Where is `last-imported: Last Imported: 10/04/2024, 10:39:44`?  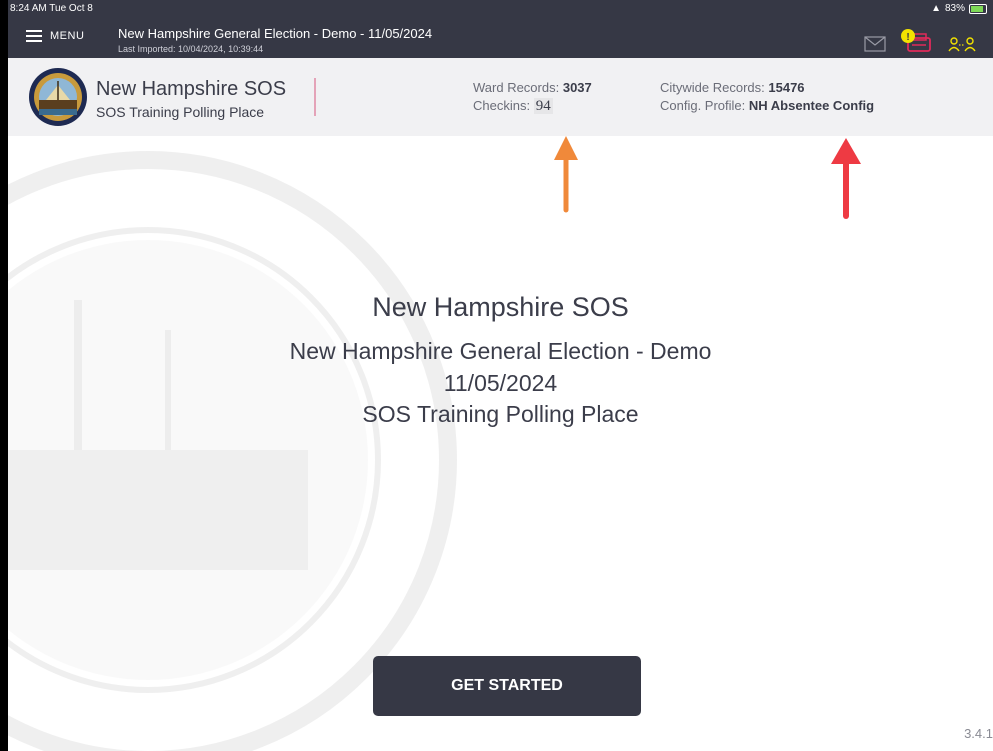 last-imported: Last Imported: 10/04/2024, 10:39:44 is located at coordinates (191, 49).